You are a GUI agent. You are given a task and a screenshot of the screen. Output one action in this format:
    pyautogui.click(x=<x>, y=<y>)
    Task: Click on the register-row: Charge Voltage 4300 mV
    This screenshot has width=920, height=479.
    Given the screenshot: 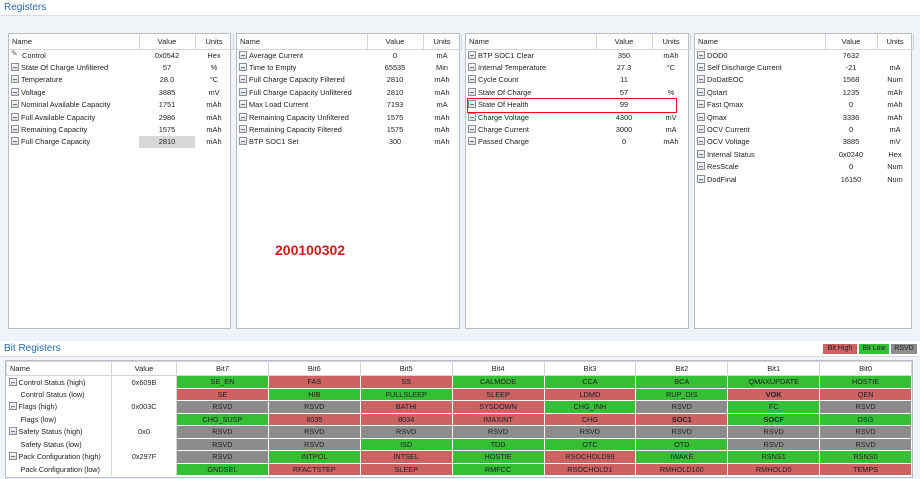 What is the action you would take?
    pyautogui.click(x=578, y=117)
    